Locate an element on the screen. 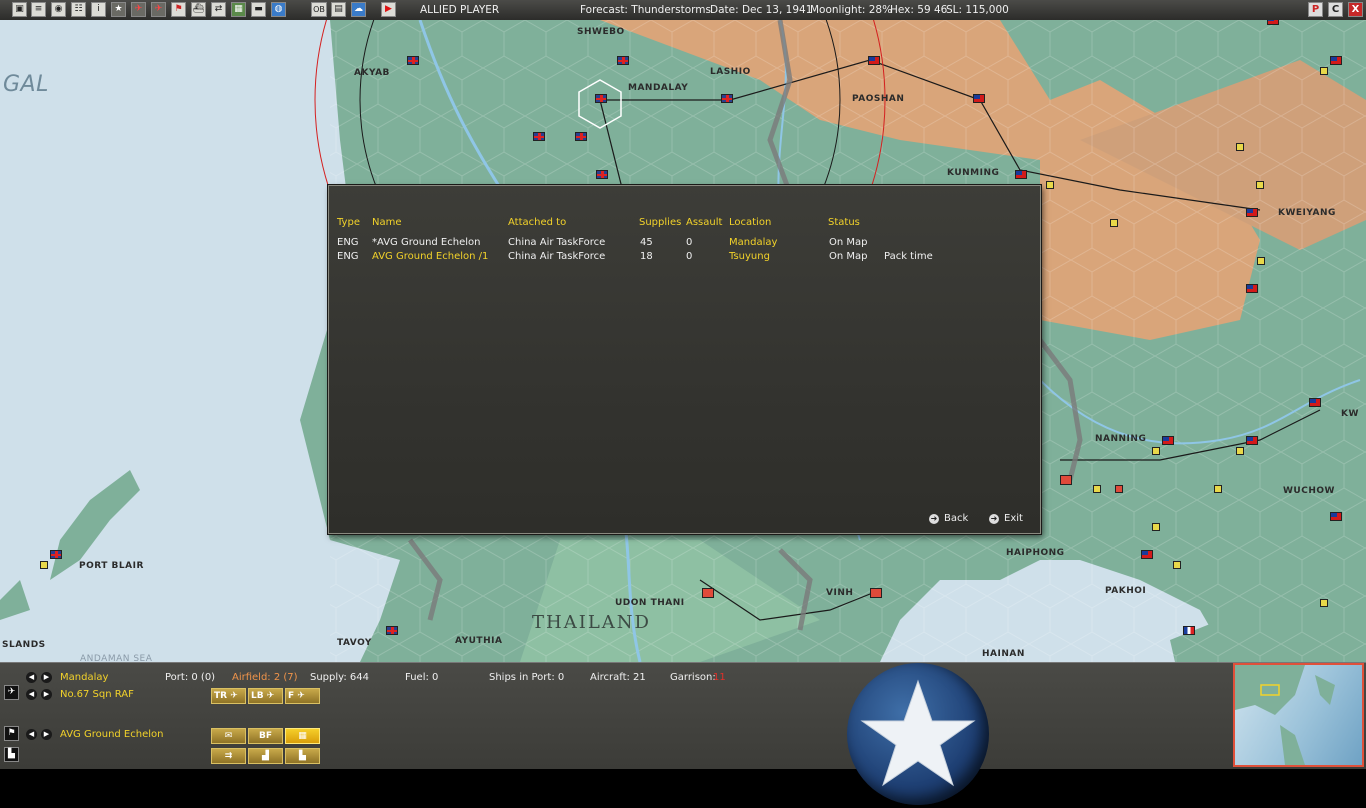 This screenshot has width=1366, height=808. save-icon: ▣ is located at coordinates (19, 9).